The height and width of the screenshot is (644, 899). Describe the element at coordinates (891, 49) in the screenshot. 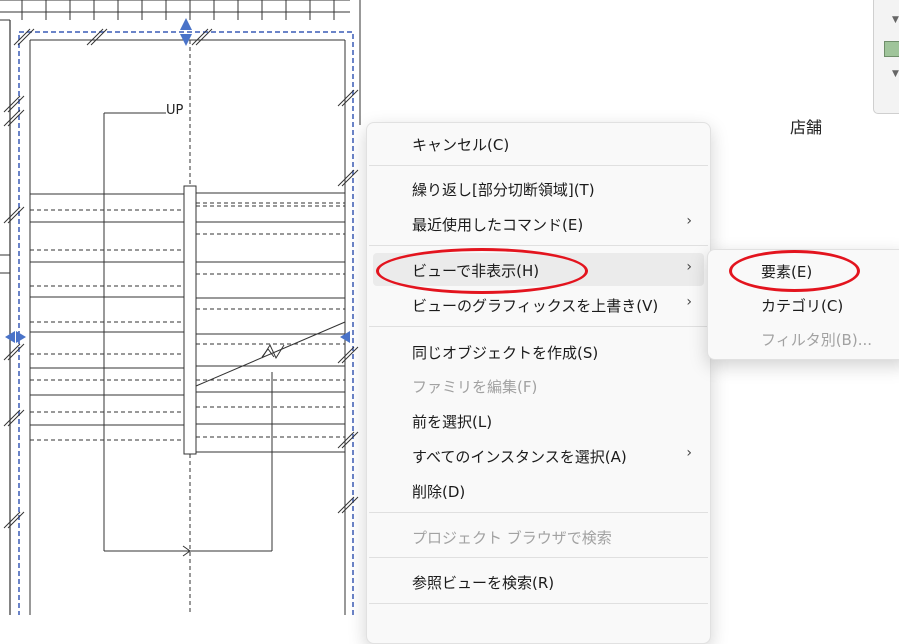

I see `view-cube-icon` at that location.